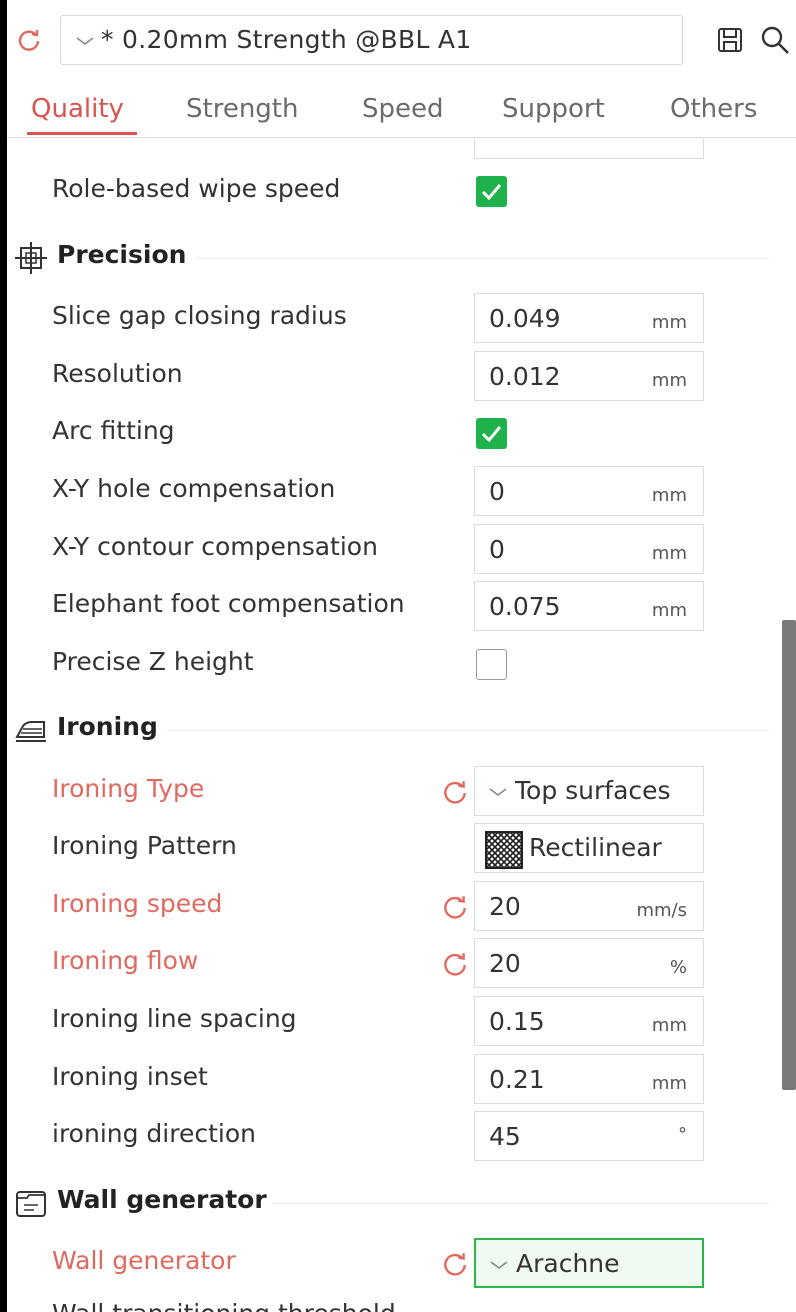 The height and width of the screenshot is (1312, 796). I want to click on wall-generator-icon, so click(31, 1204).